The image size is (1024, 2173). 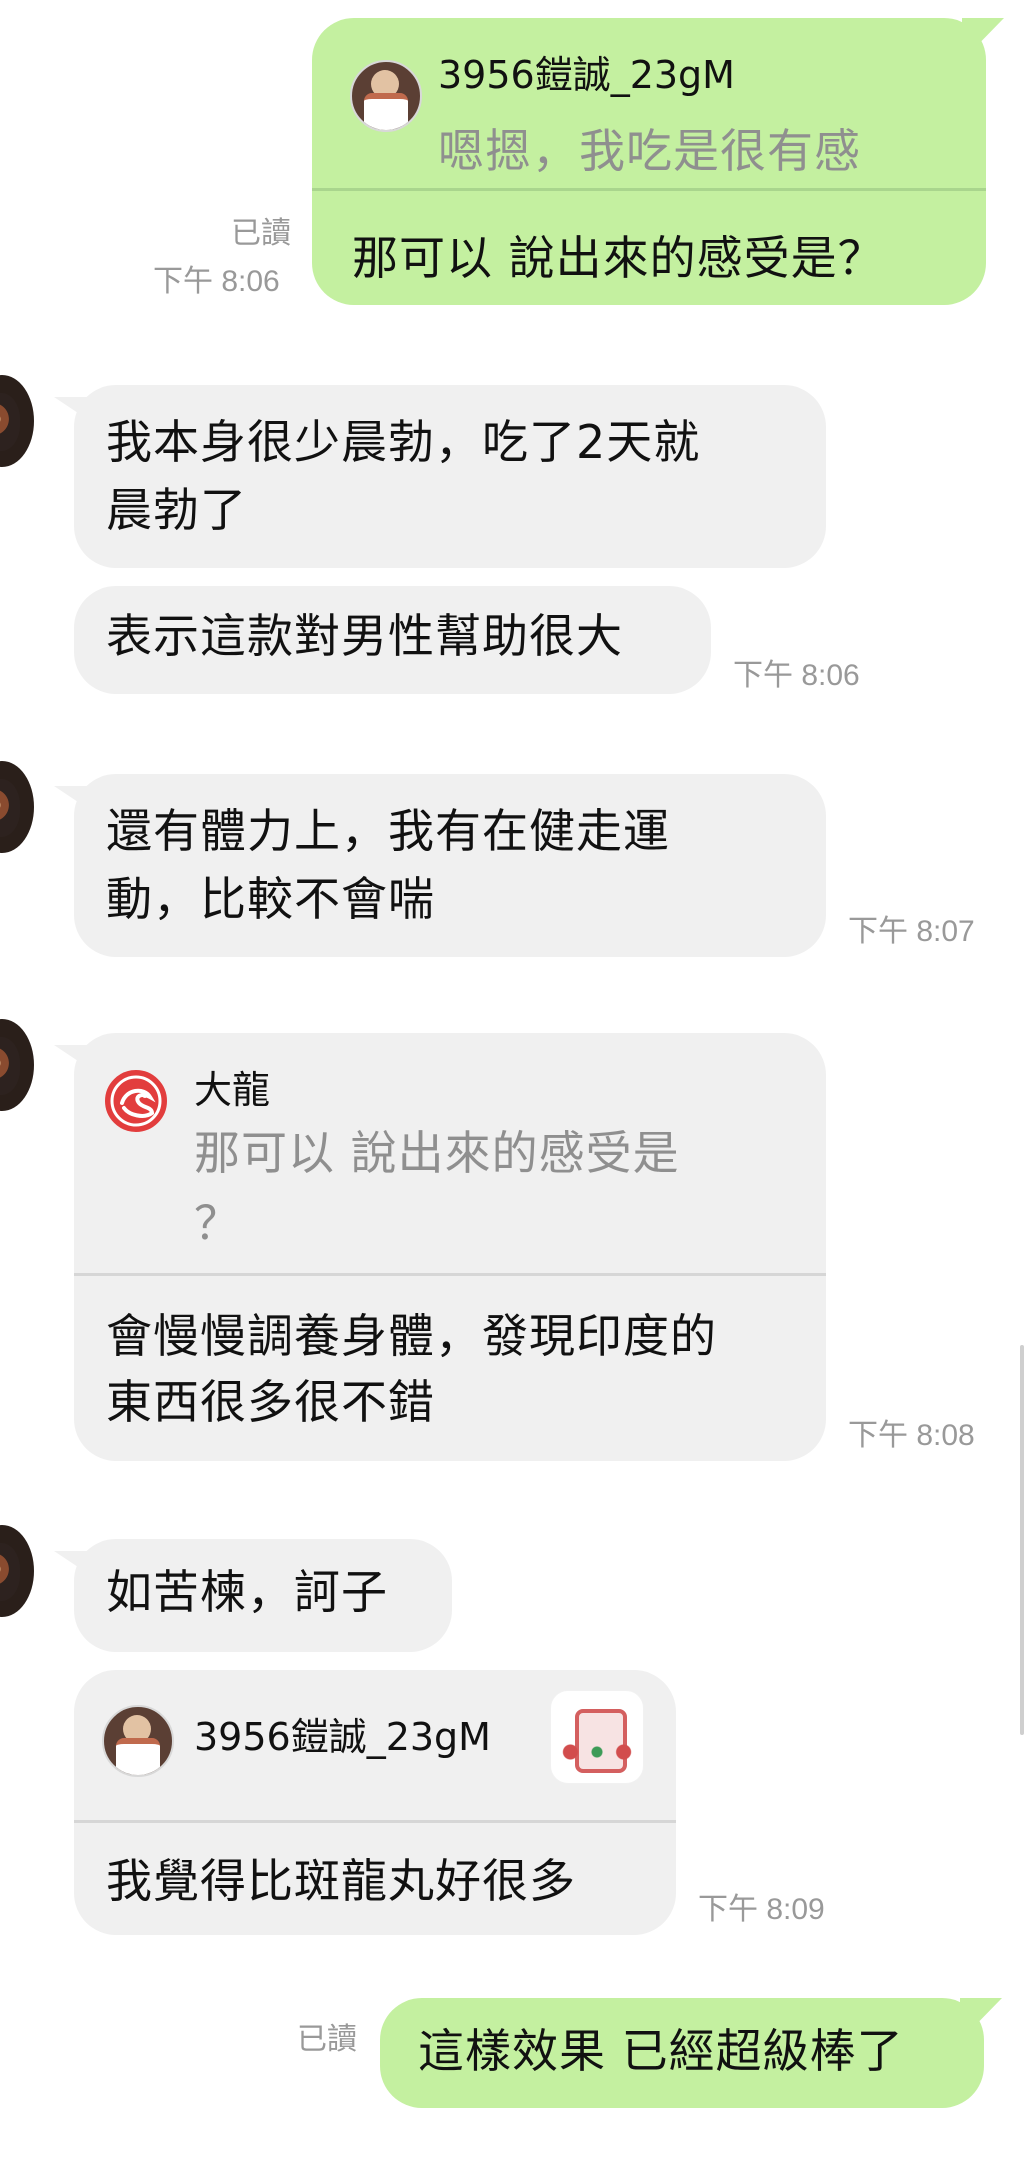 What do you see at coordinates (437, 1153) in the screenshot?
I see `quoted-message-line: 那可以 說出來的感受是` at bounding box center [437, 1153].